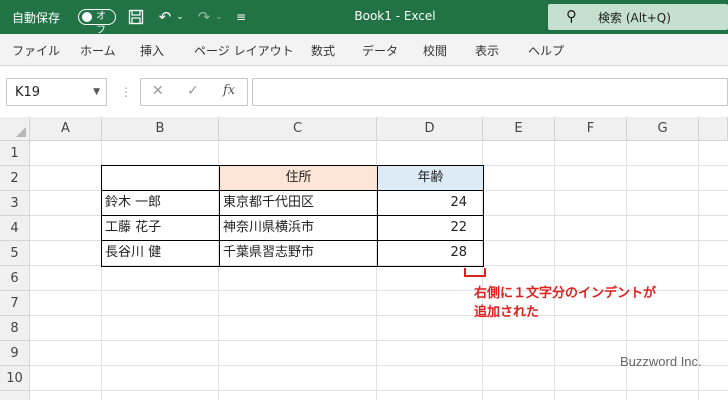  What do you see at coordinates (487, 50) in the screenshot?
I see `tab-view: 表示` at bounding box center [487, 50].